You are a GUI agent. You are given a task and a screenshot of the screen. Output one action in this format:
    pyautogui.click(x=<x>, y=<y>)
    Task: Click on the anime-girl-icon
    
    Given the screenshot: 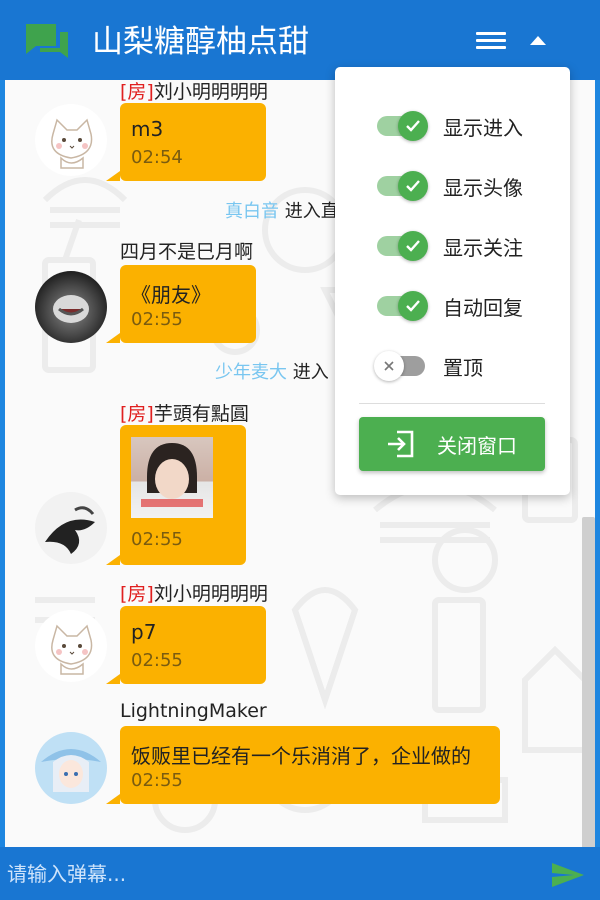 What is the action you would take?
    pyautogui.click(x=71, y=770)
    